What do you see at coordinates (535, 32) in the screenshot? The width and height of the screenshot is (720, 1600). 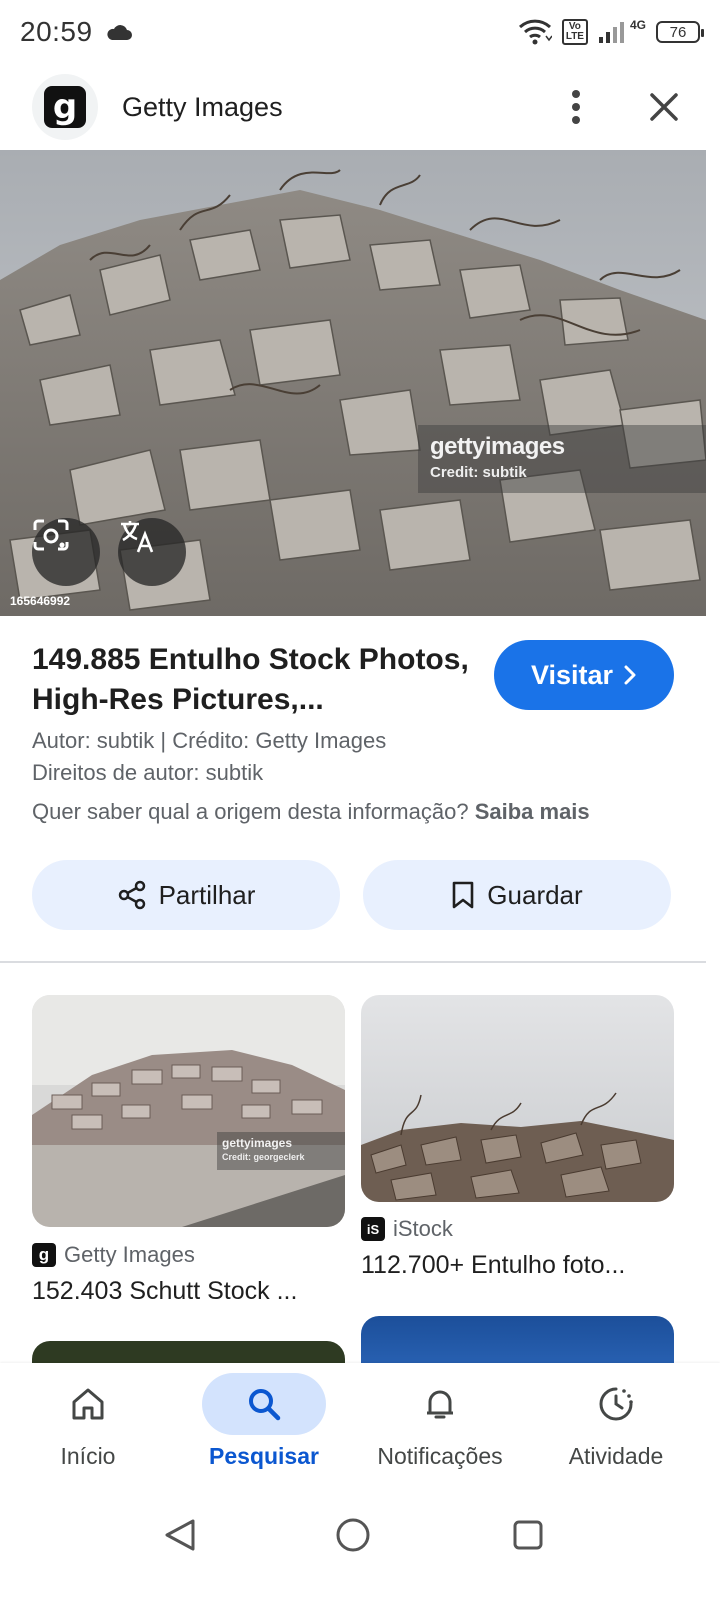 I see `wifi-icon` at bounding box center [535, 32].